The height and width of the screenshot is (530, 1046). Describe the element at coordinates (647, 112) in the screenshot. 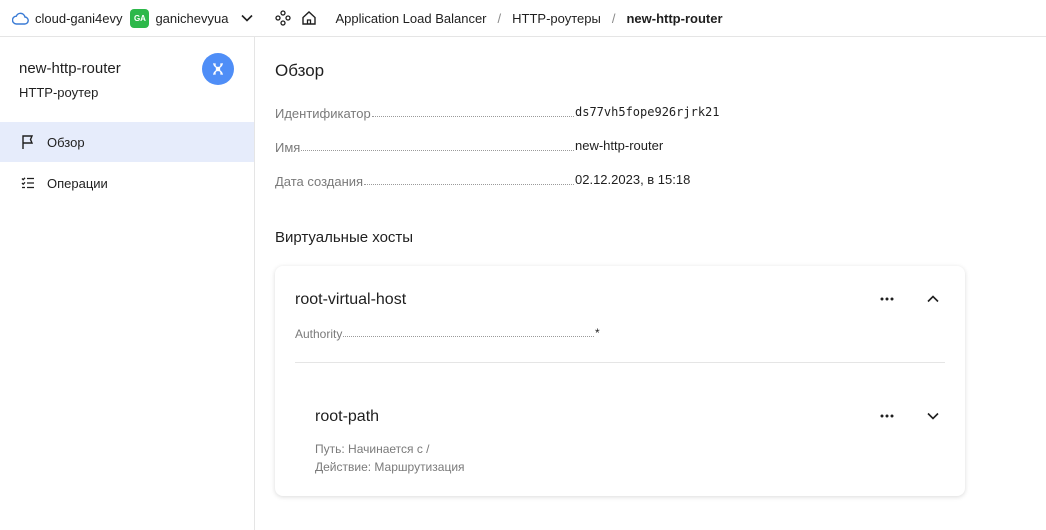

I see `field-value-id: ds77vh5fope926rjrk21` at that location.